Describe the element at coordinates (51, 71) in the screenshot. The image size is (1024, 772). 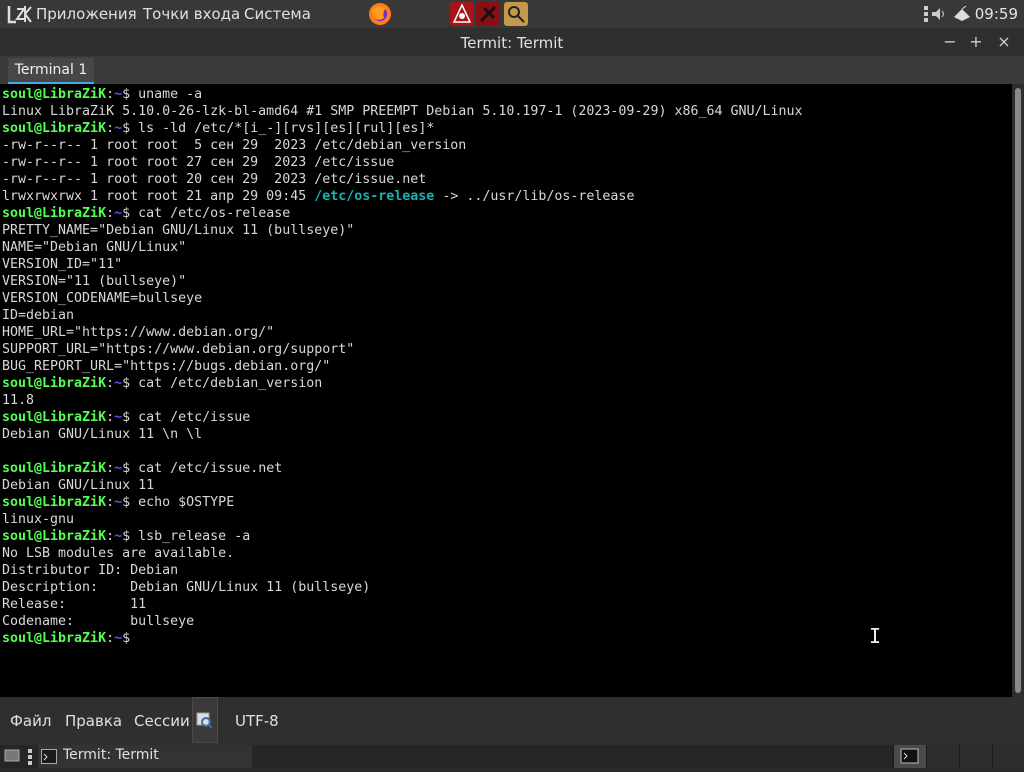
I see `tab-terminal-1: Terminal 1` at that location.